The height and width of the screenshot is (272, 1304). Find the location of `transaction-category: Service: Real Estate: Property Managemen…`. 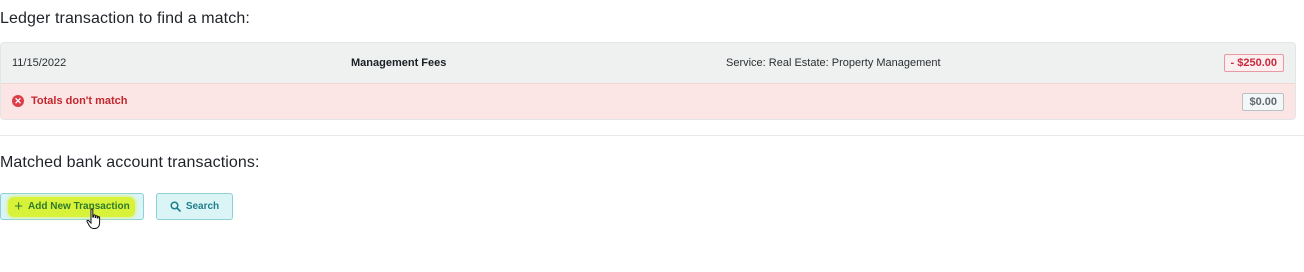

transaction-category: Service: Real Estate: Property Managemen… is located at coordinates (833, 63).